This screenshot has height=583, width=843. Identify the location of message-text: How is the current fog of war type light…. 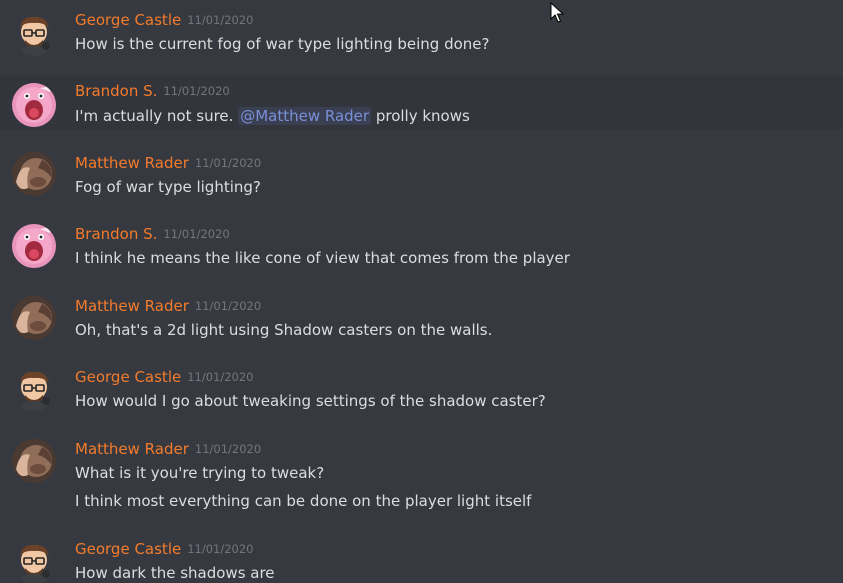
(282, 44).